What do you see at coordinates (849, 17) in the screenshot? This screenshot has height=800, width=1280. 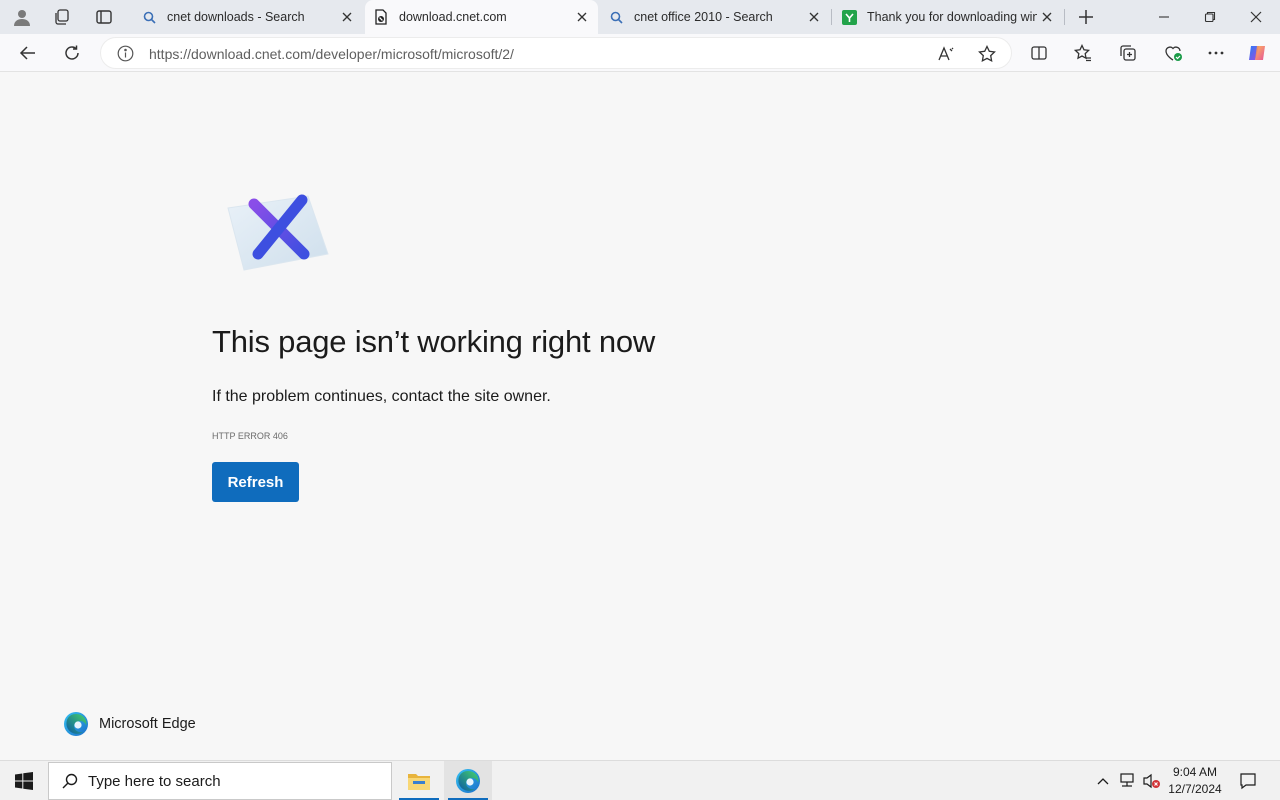 I see `green-site-icon` at bounding box center [849, 17].